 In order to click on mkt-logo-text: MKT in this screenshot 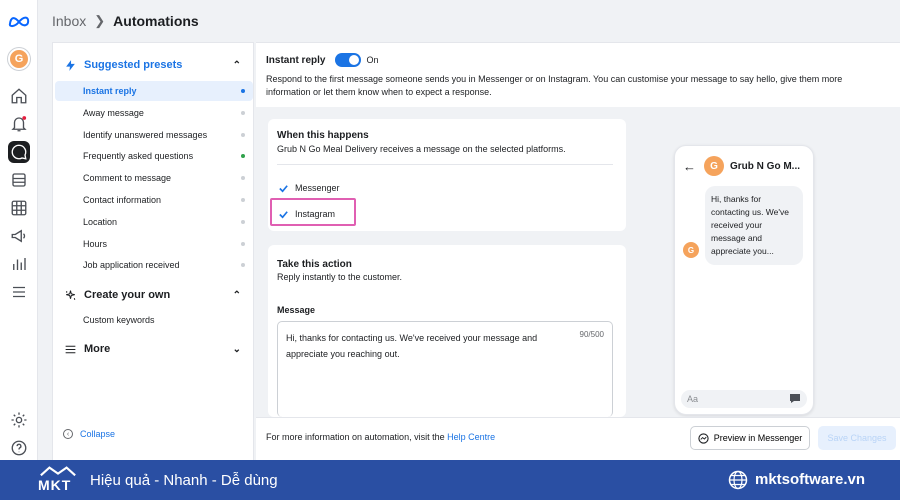, I will do `click(55, 485)`.